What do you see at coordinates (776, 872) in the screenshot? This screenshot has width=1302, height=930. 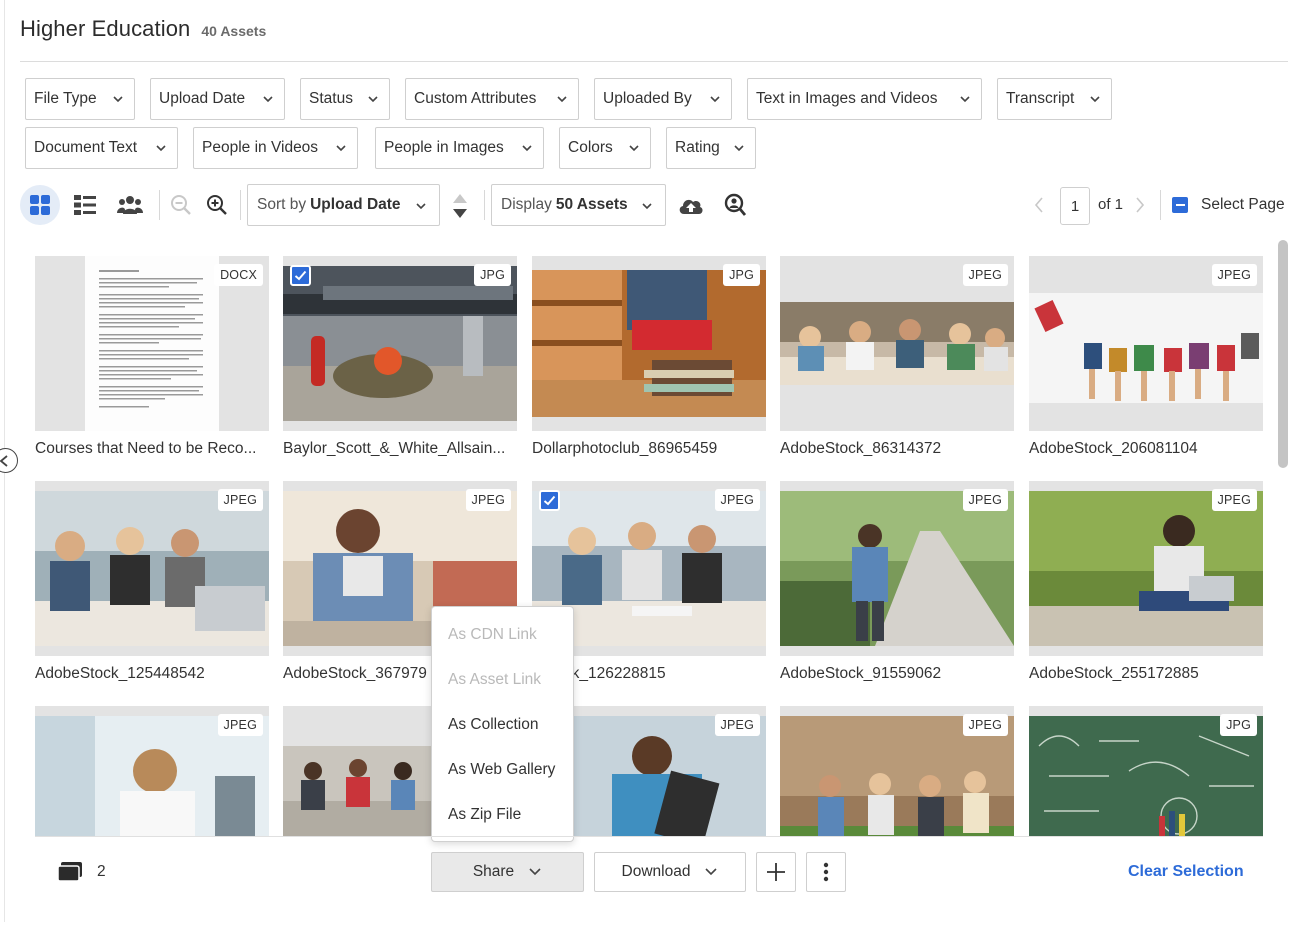 I see `add-to-button` at bounding box center [776, 872].